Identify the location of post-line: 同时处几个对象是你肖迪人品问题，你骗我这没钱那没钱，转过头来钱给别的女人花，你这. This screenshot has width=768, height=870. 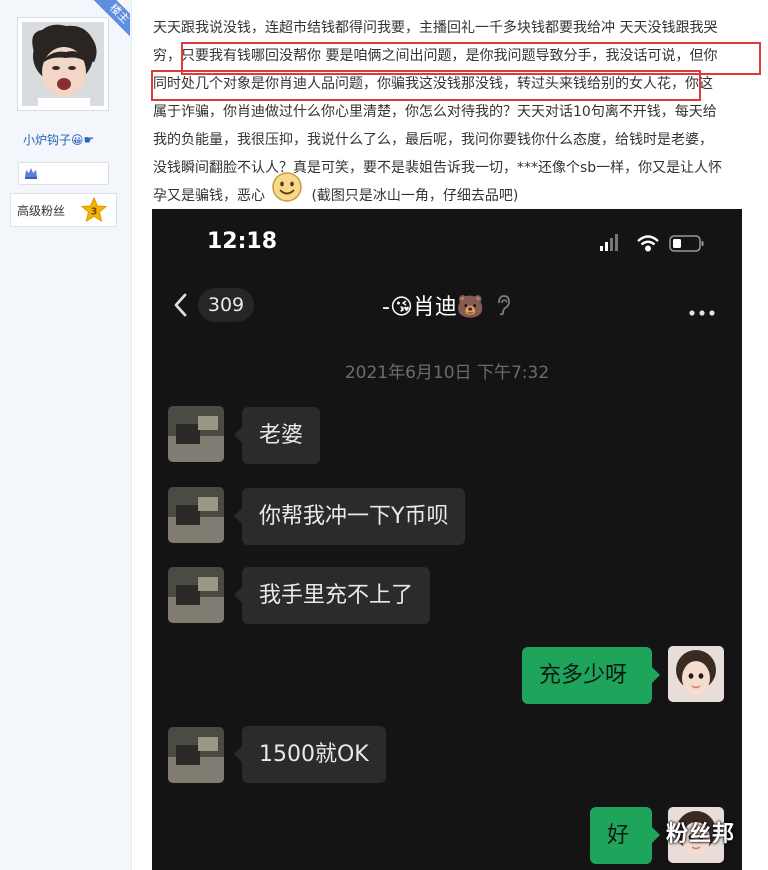
(433, 84).